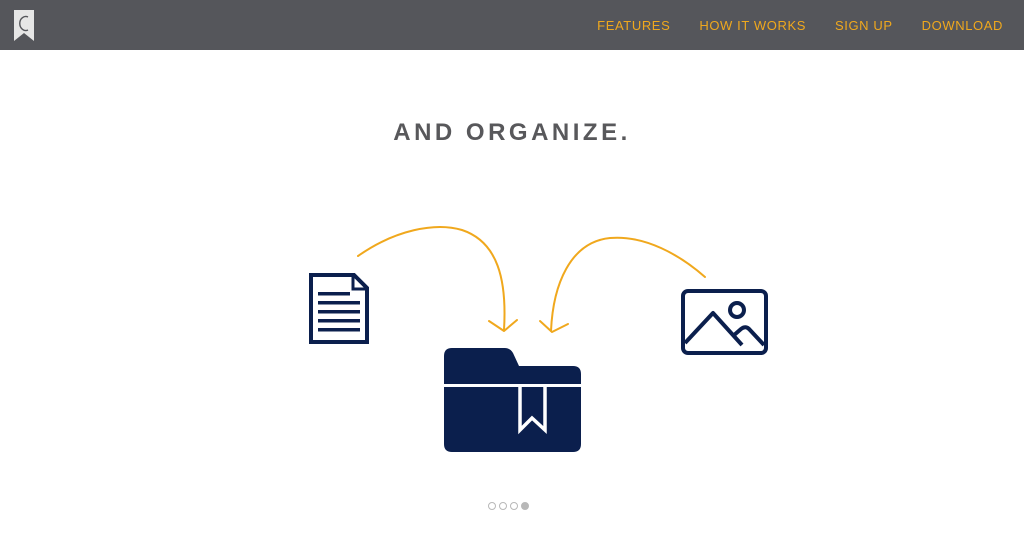 The image size is (1024, 541). I want to click on carousel-dot-active, so click(525, 506).